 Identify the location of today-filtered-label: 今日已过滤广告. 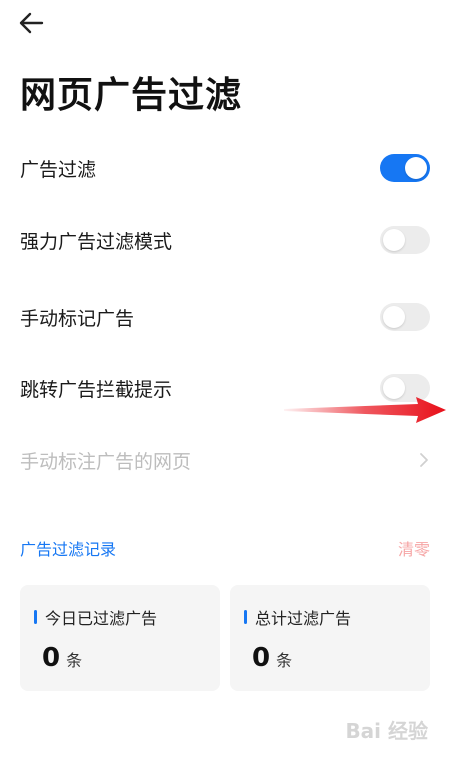
(95, 617).